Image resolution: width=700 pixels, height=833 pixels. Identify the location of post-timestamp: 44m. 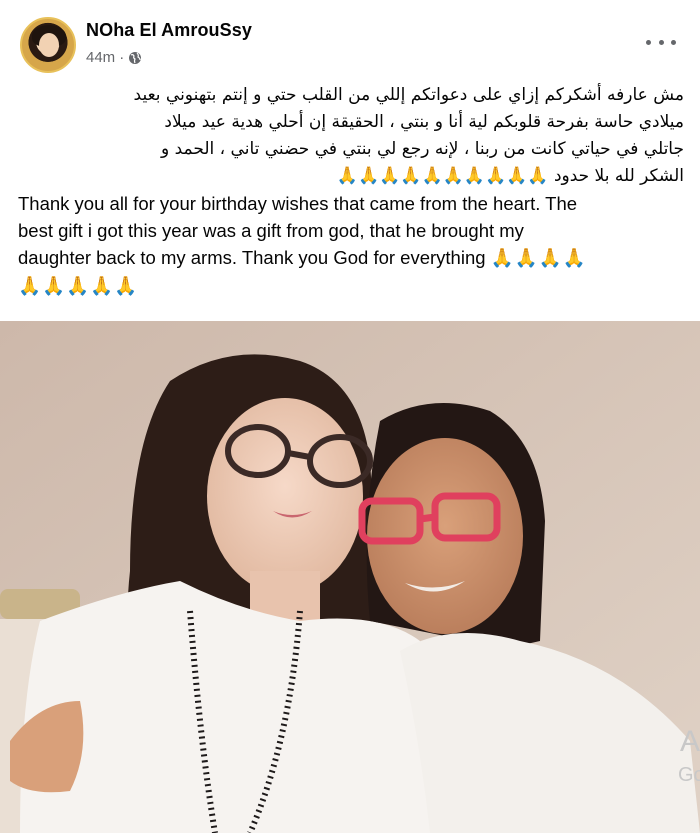
(100, 57).